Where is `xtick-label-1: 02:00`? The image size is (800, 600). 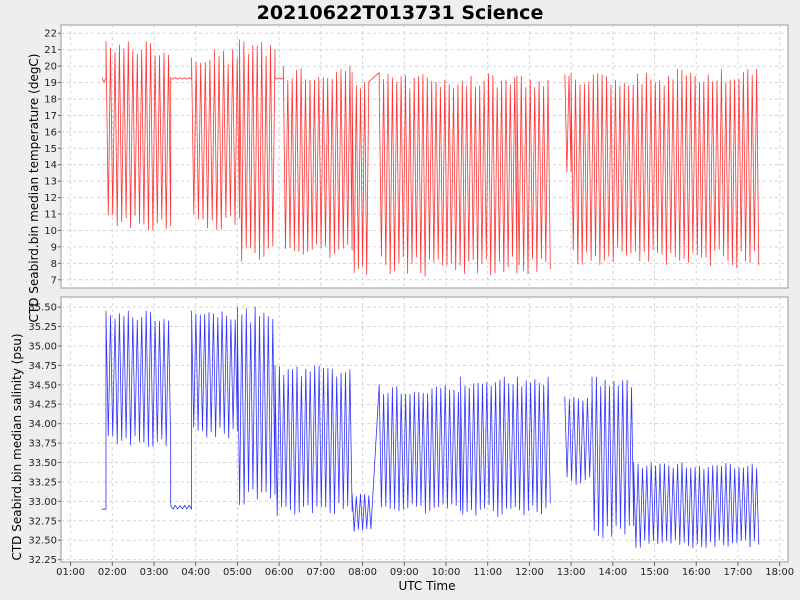
xtick-label-1: 02:00 is located at coordinates (112, 572).